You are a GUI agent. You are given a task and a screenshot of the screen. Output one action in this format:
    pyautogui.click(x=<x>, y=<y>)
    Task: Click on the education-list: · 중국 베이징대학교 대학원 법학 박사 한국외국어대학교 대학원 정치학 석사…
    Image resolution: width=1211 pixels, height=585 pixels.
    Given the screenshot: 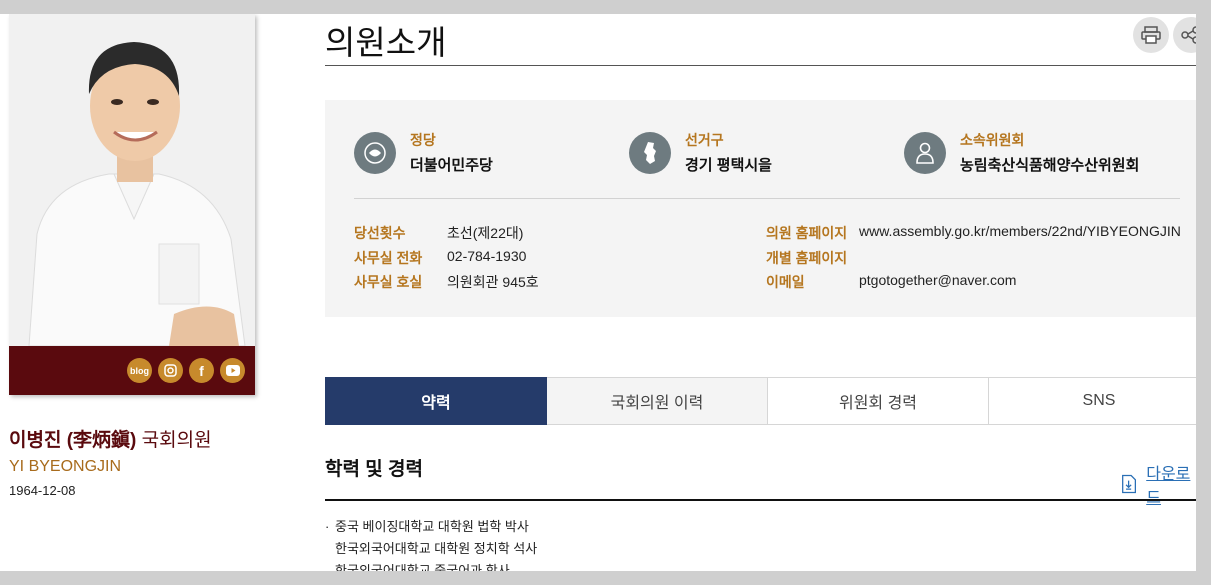 What is the action you would take?
    pyautogui.click(x=431, y=543)
    